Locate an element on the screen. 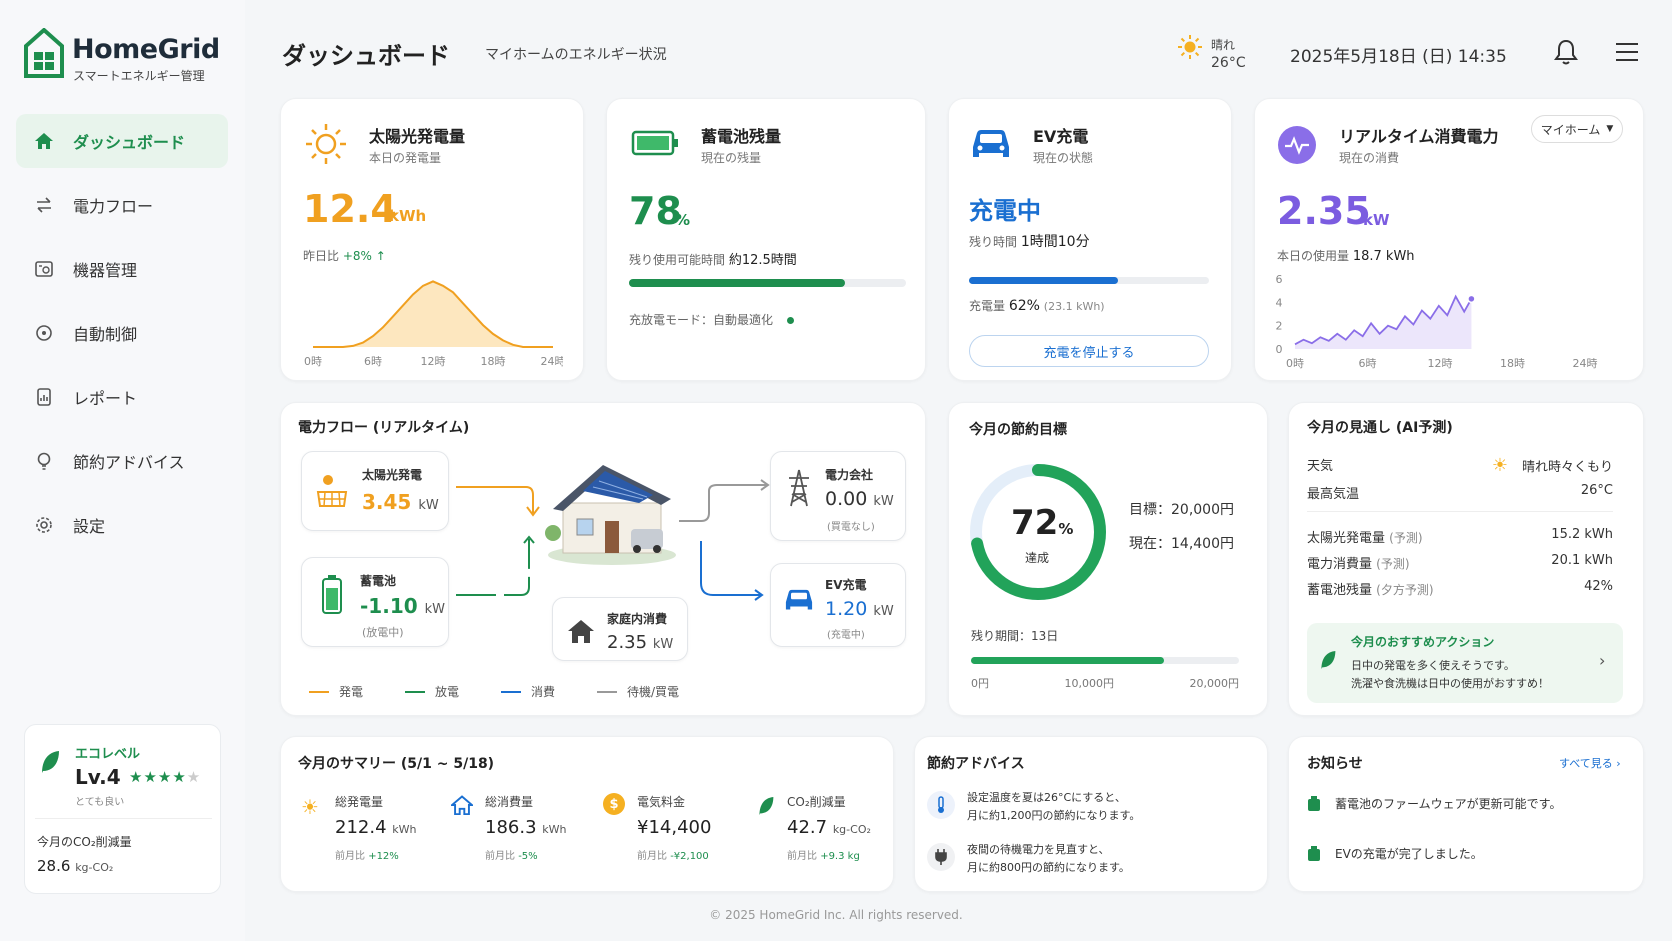 This screenshot has width=1672, height=941. usage-y-tick: 6 is located at coordinates (1279, 279).